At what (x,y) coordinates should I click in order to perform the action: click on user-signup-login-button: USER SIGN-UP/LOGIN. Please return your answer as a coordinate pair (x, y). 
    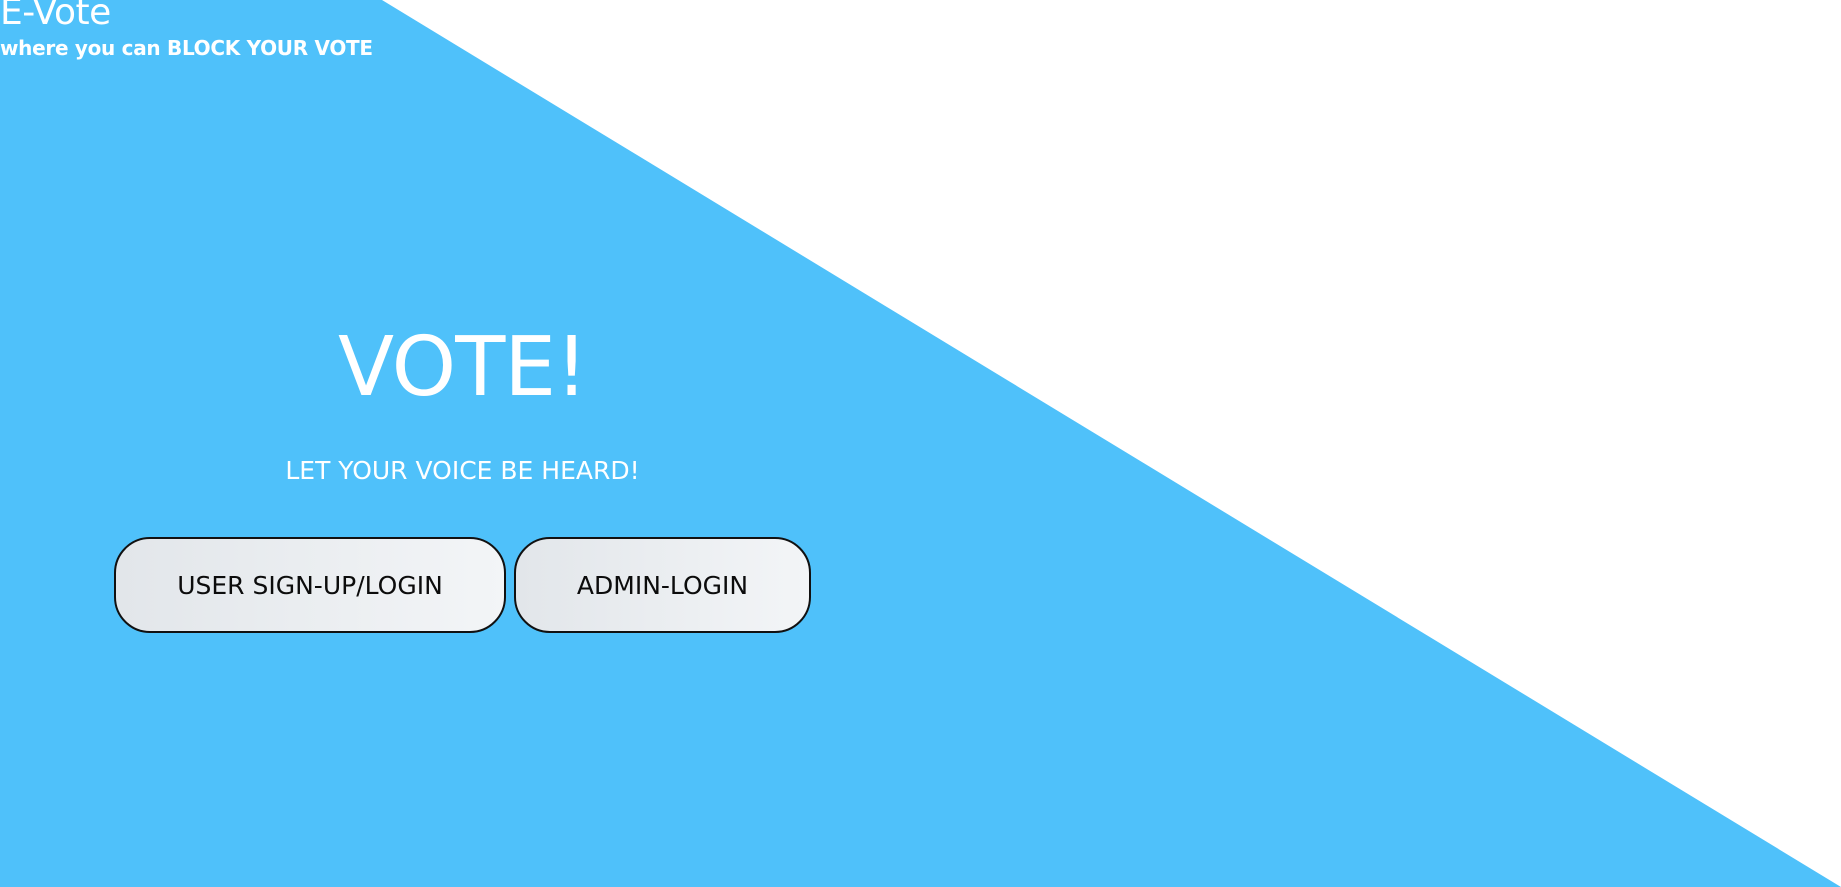
    Looking at the image, I should click on (310, 585).